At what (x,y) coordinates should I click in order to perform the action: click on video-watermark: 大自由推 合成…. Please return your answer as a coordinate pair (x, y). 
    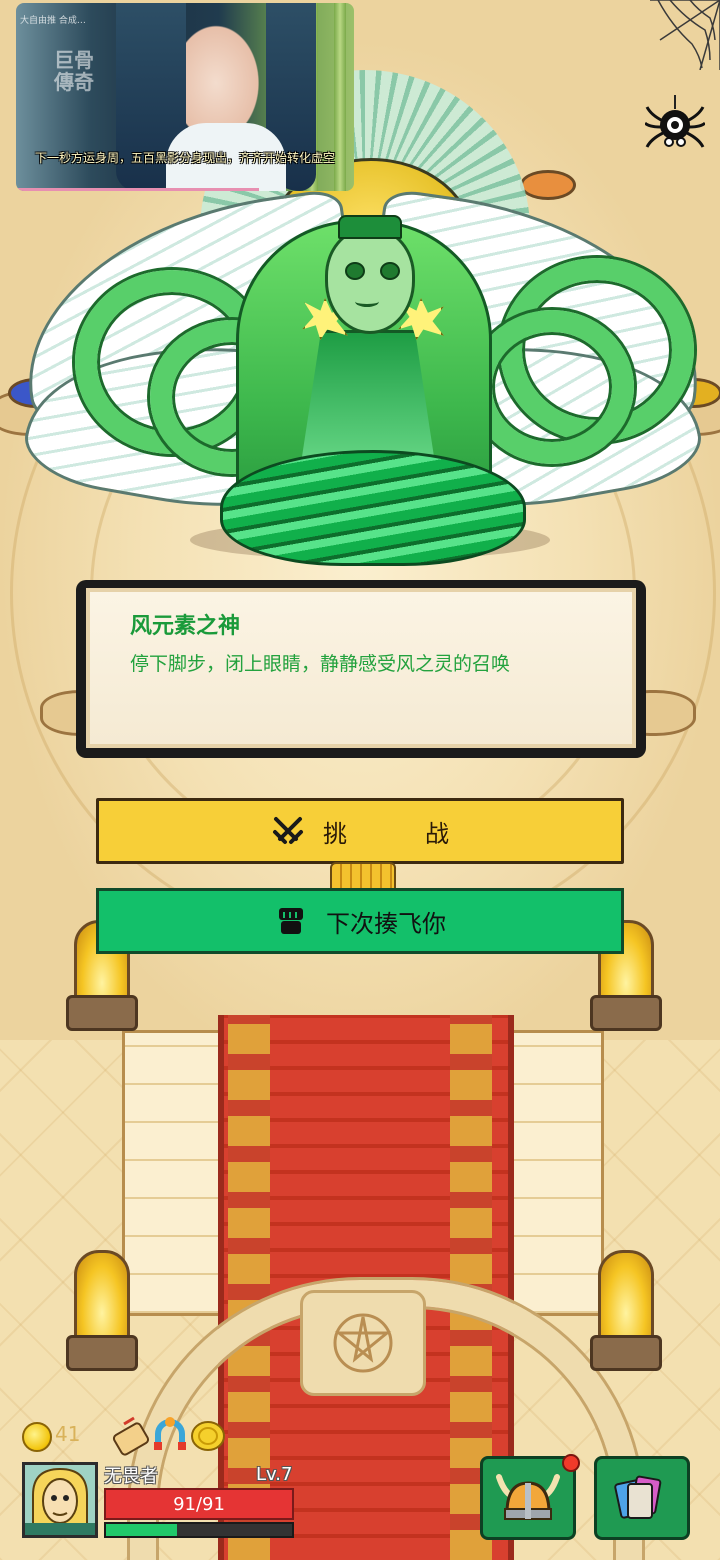
    Looking at the image, I should click on (53, 21).